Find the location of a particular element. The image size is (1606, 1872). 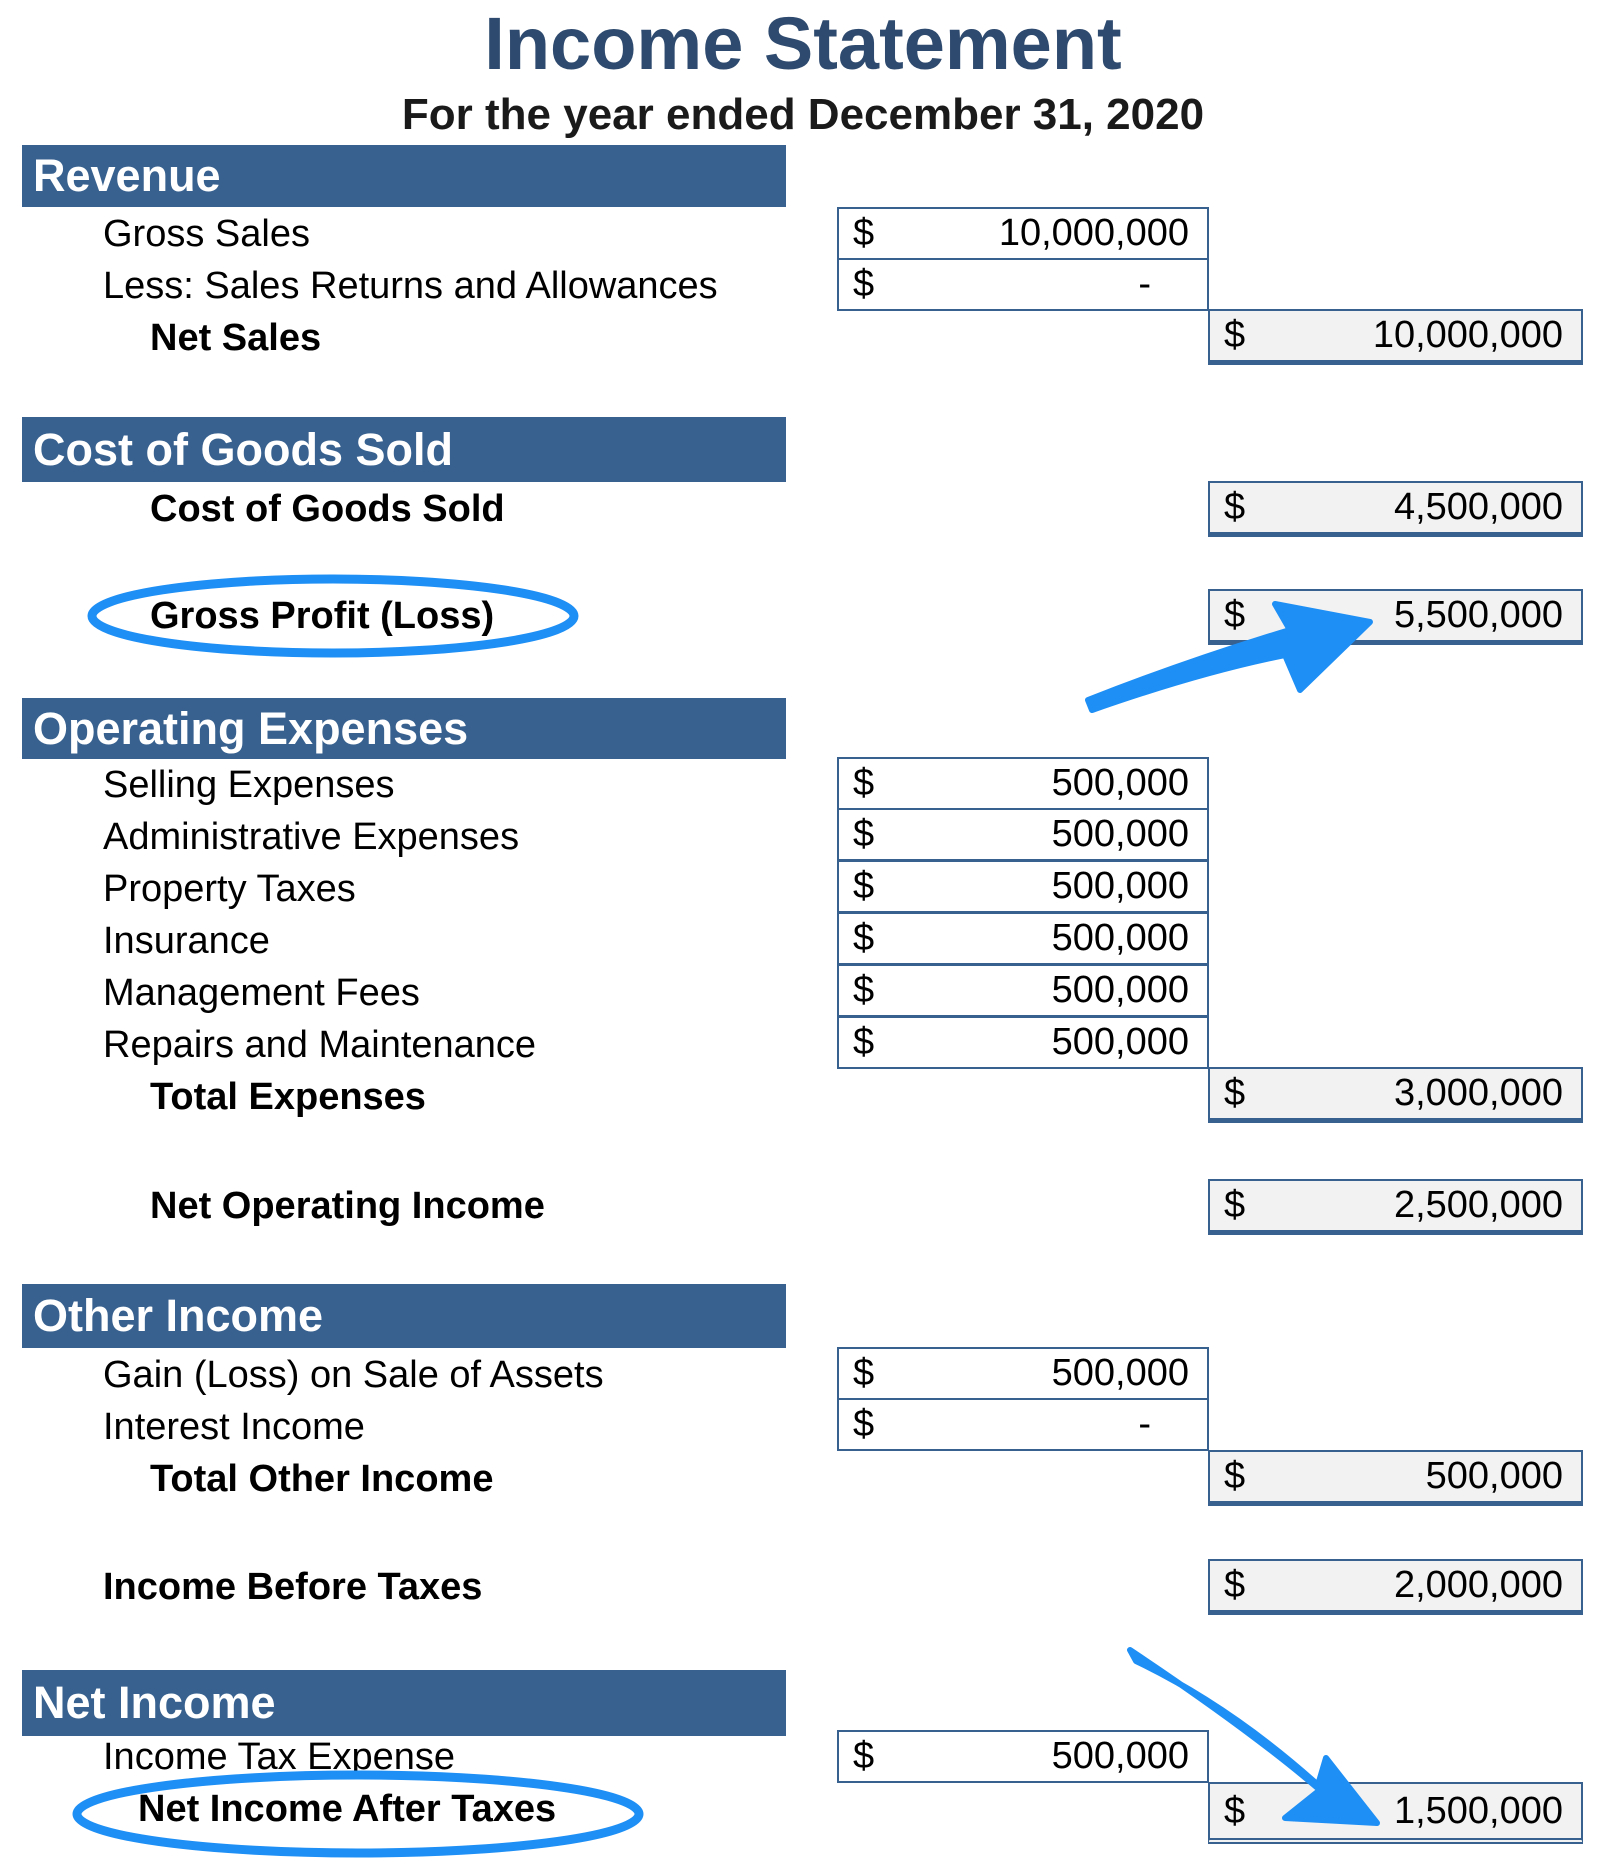

section-header-other-income: Other Income is located at coordinates (404, 1316).